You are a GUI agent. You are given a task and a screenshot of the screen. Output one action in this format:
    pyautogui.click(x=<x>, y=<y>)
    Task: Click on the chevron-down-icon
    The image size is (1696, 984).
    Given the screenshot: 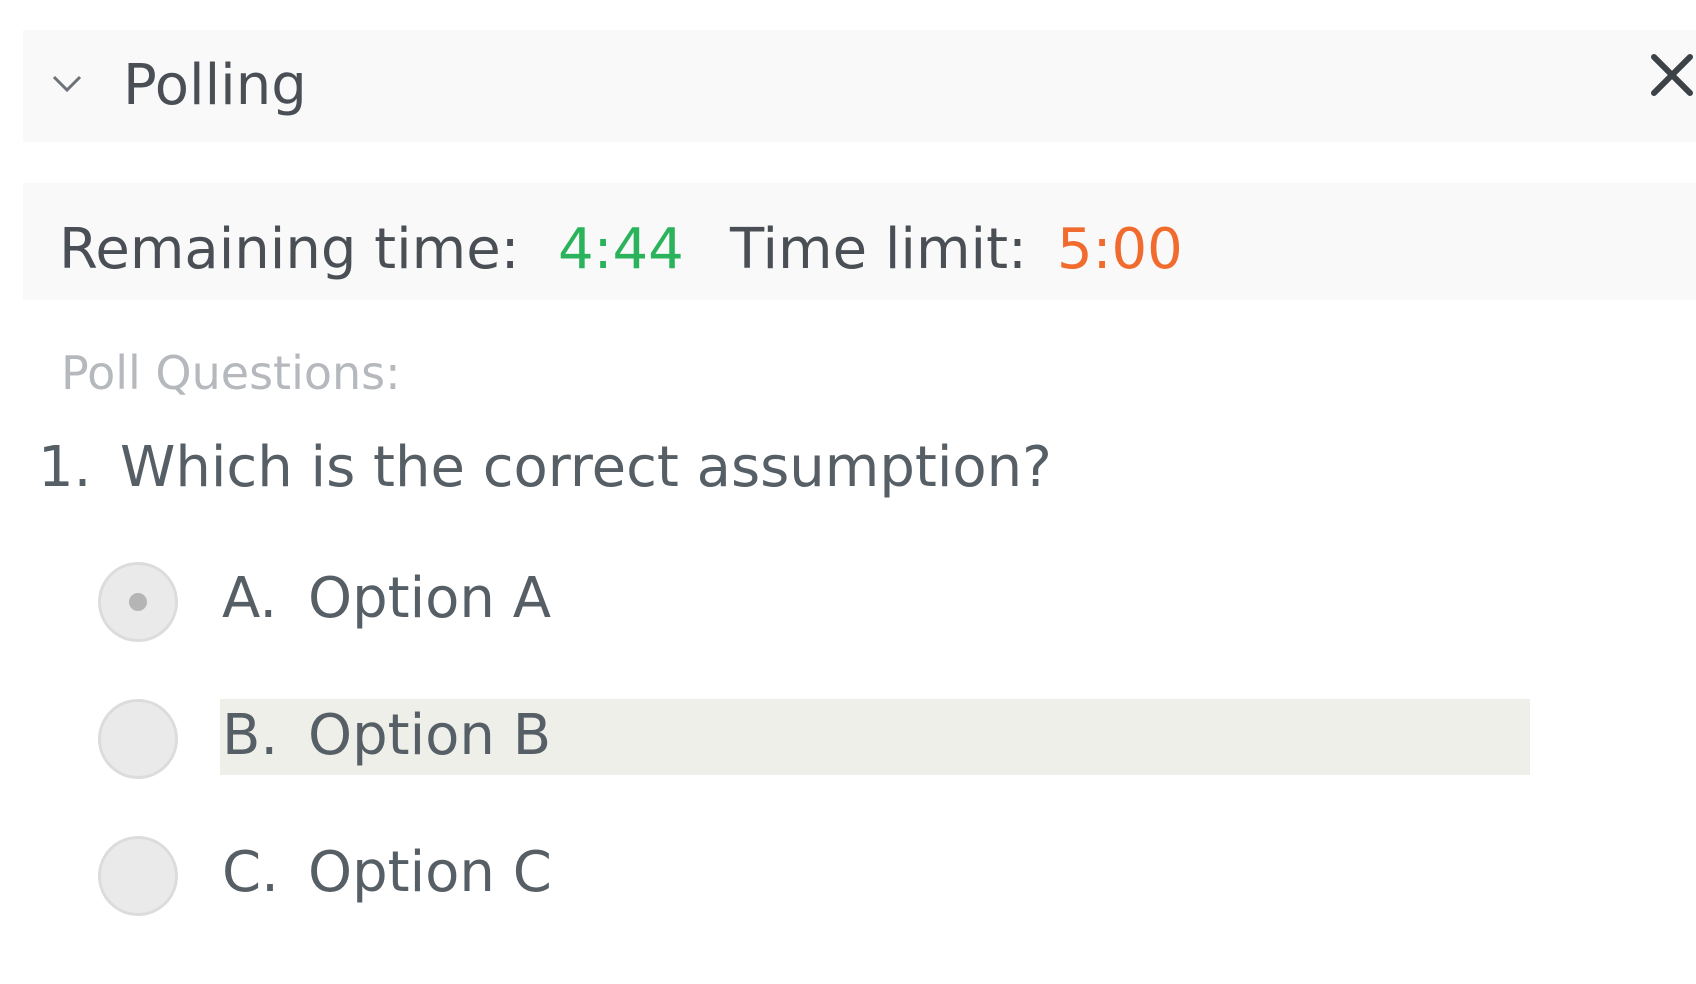 What is the action you would take?
    pyautogui.click(x=67, y=83)
    